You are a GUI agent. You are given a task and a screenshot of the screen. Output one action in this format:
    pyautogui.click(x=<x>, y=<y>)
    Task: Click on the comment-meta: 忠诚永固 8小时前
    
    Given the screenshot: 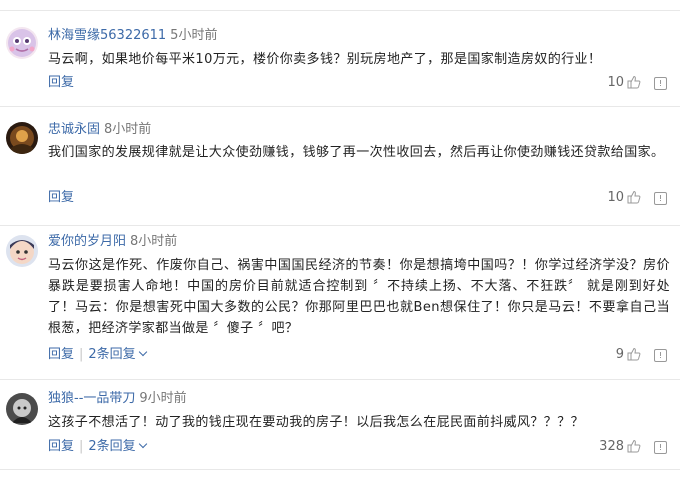 What is the action you would take?
    pyautogui.click(x=99, y=130)
    